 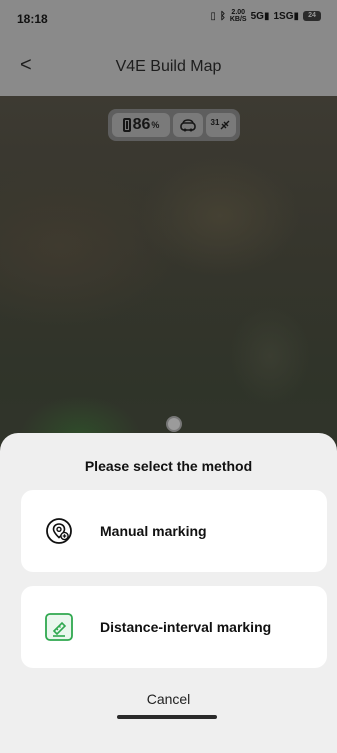 What do you see at coordinates (213, 16) in the screenshot?
I see `vibrate-icon: ▯` at bounding box center [213, 16].